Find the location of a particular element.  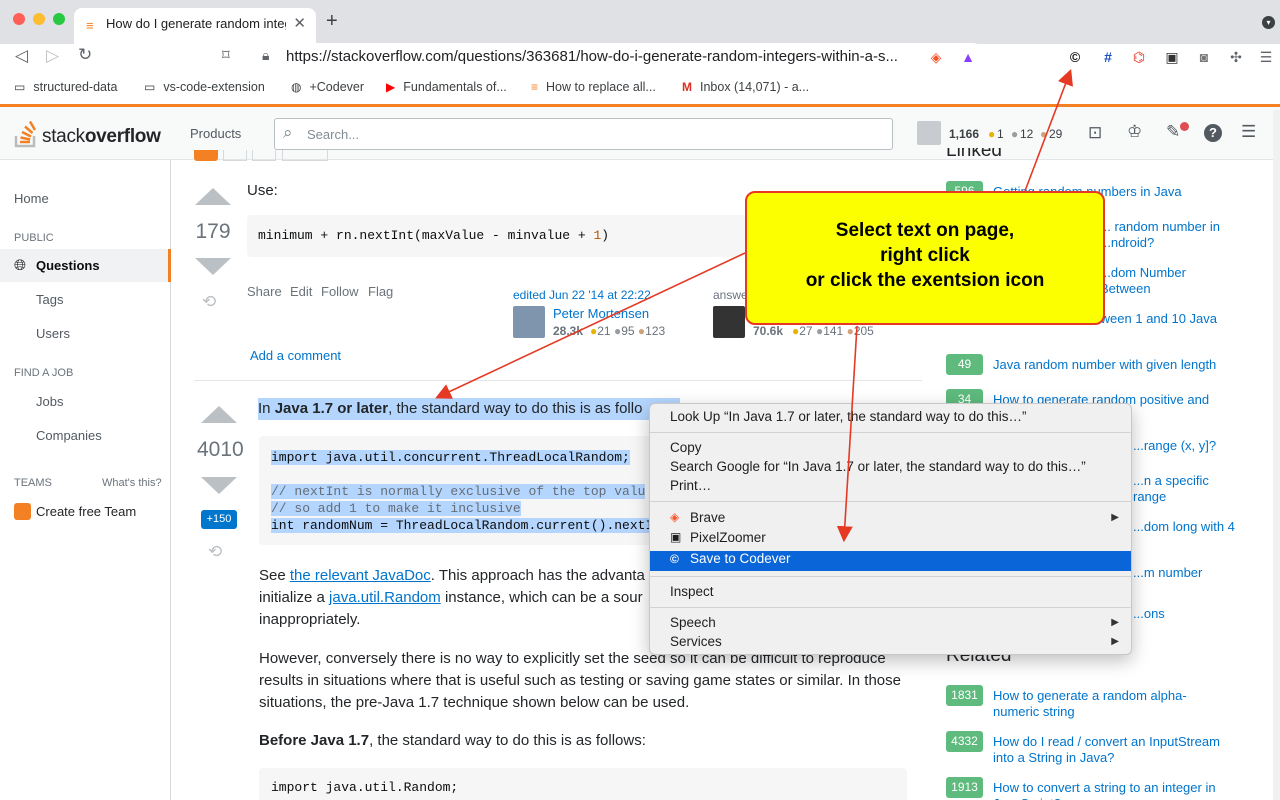

bounty-badge: +150 is located at coordinates (219, 519).